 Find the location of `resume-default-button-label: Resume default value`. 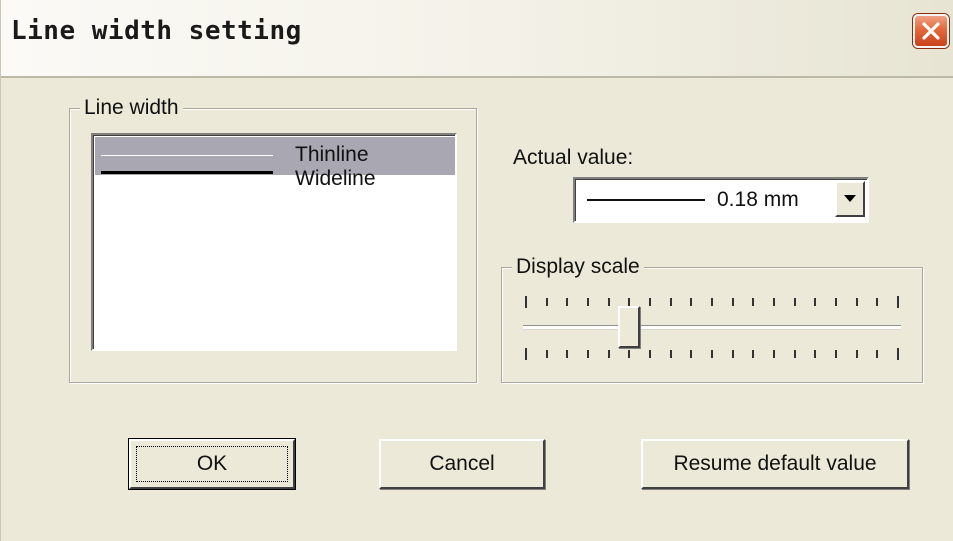

resume-default-button-label: Resume default value is located at coordinates (775, 463).